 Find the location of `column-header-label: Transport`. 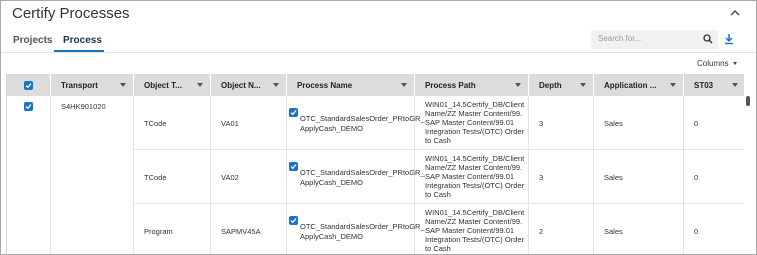

column-header-label: Transport is located at coordinates (79, 85).